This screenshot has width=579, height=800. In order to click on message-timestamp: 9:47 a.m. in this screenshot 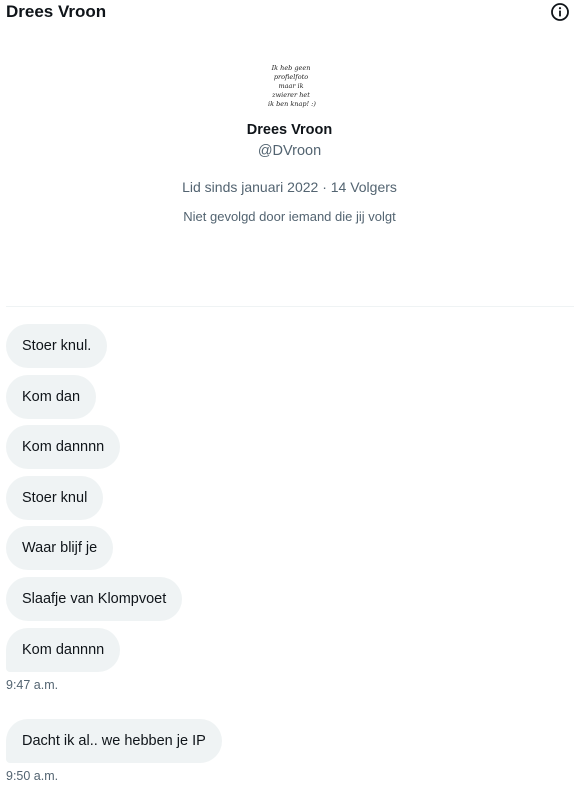, I will do `click(32, 685)`.